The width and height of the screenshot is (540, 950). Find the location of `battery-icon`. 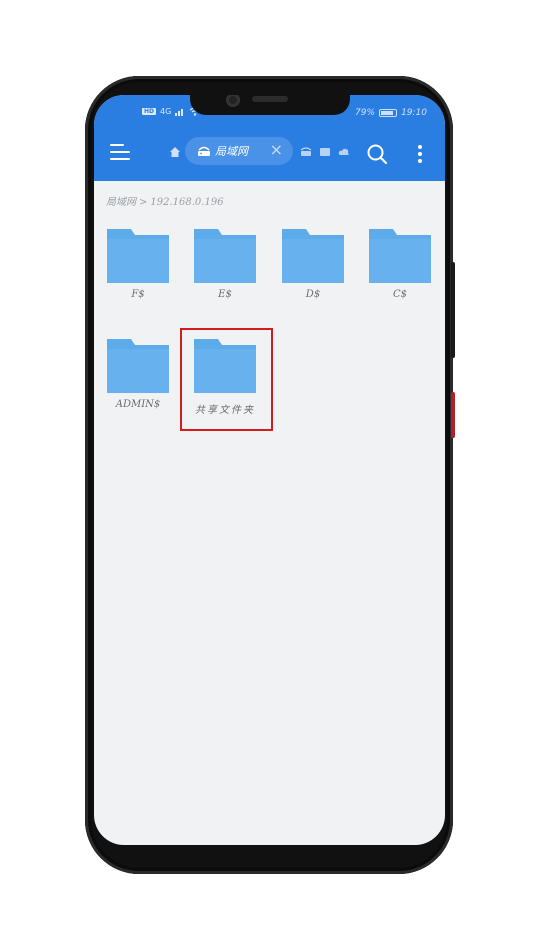

battery-icon is located at coordinates (388, 113).